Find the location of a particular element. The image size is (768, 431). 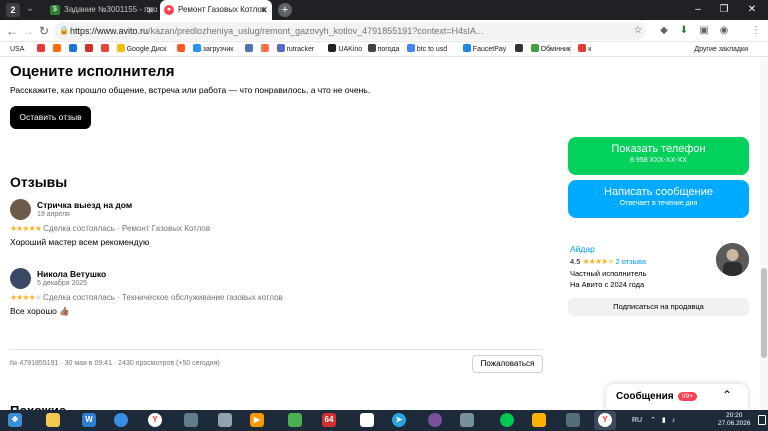

seller-reviews-link: 2 отзыва is located at coordinates (630, 261).